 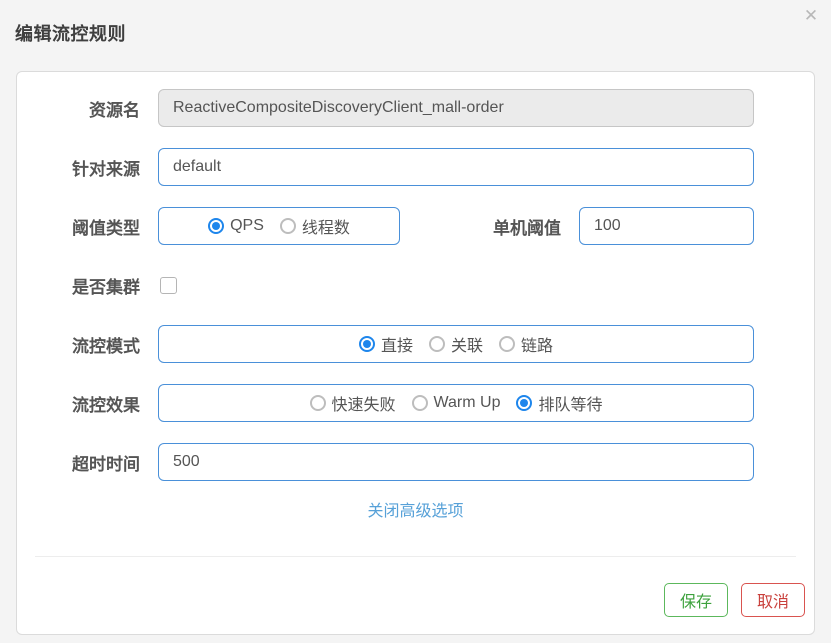 I want to click on strategy-option-chain-label: 链路, so click(x=537, y=346).